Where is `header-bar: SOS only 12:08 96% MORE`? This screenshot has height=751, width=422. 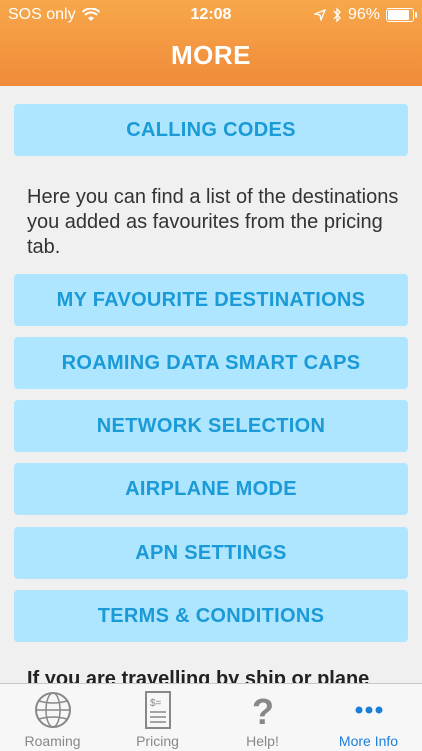
header-bar: SOS only 12:08 96% MORE is located at coordinates (211, 43).